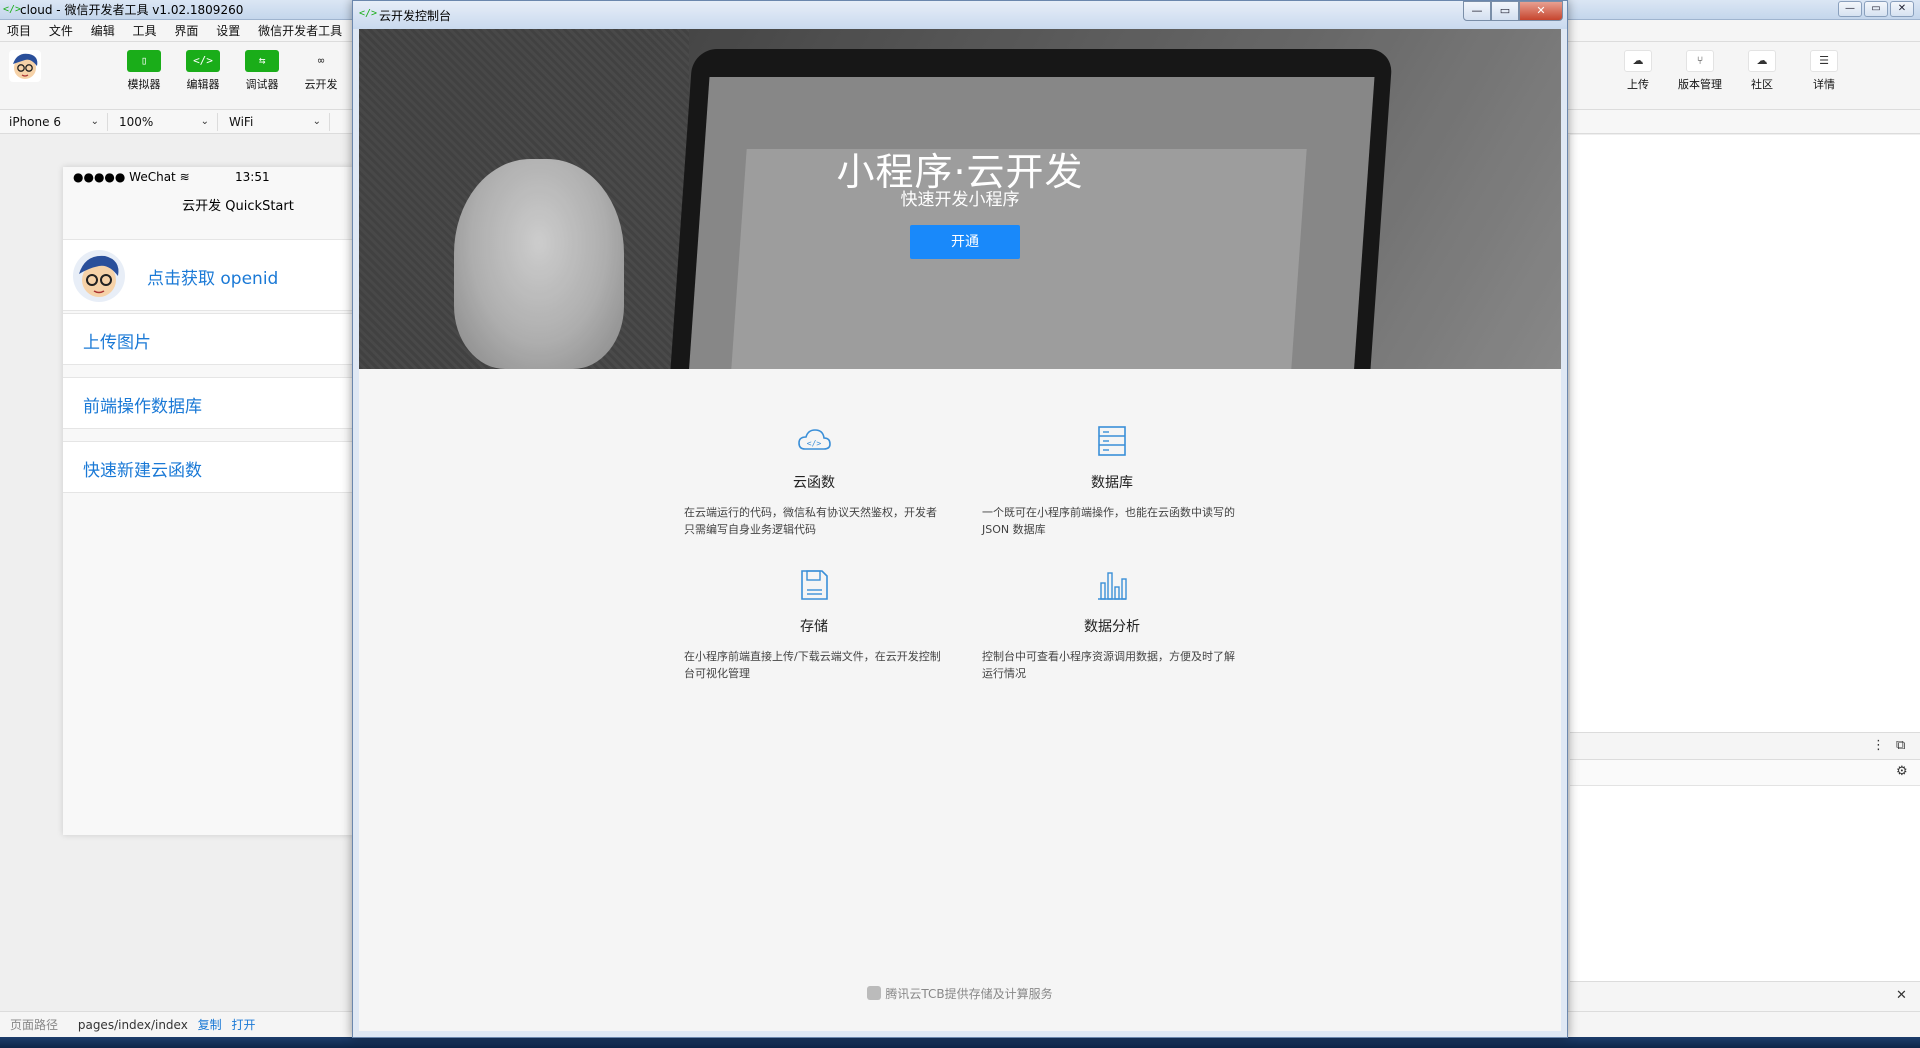  I want to click on feature-name: 云函数, so click(814, 483).